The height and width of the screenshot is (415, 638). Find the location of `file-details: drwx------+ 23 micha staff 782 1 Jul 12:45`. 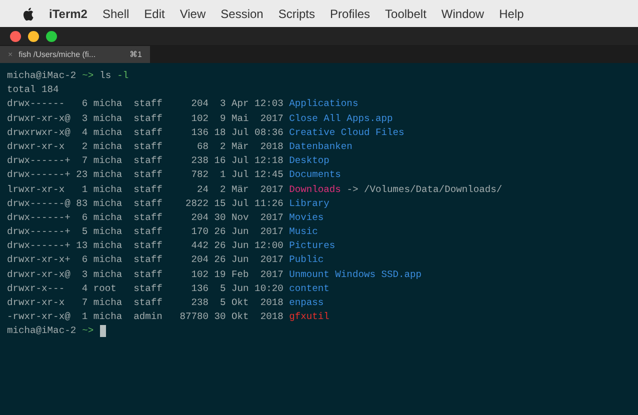

file-details: drwx------+ 23 micha staff 782 1 Jul 12:45 is located at coordinates (145, 175).